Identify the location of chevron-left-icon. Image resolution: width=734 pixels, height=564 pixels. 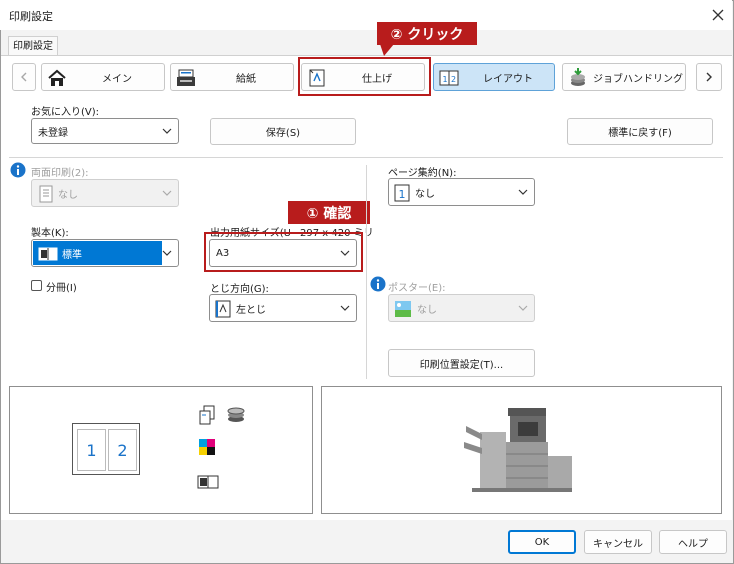
(24, 77).